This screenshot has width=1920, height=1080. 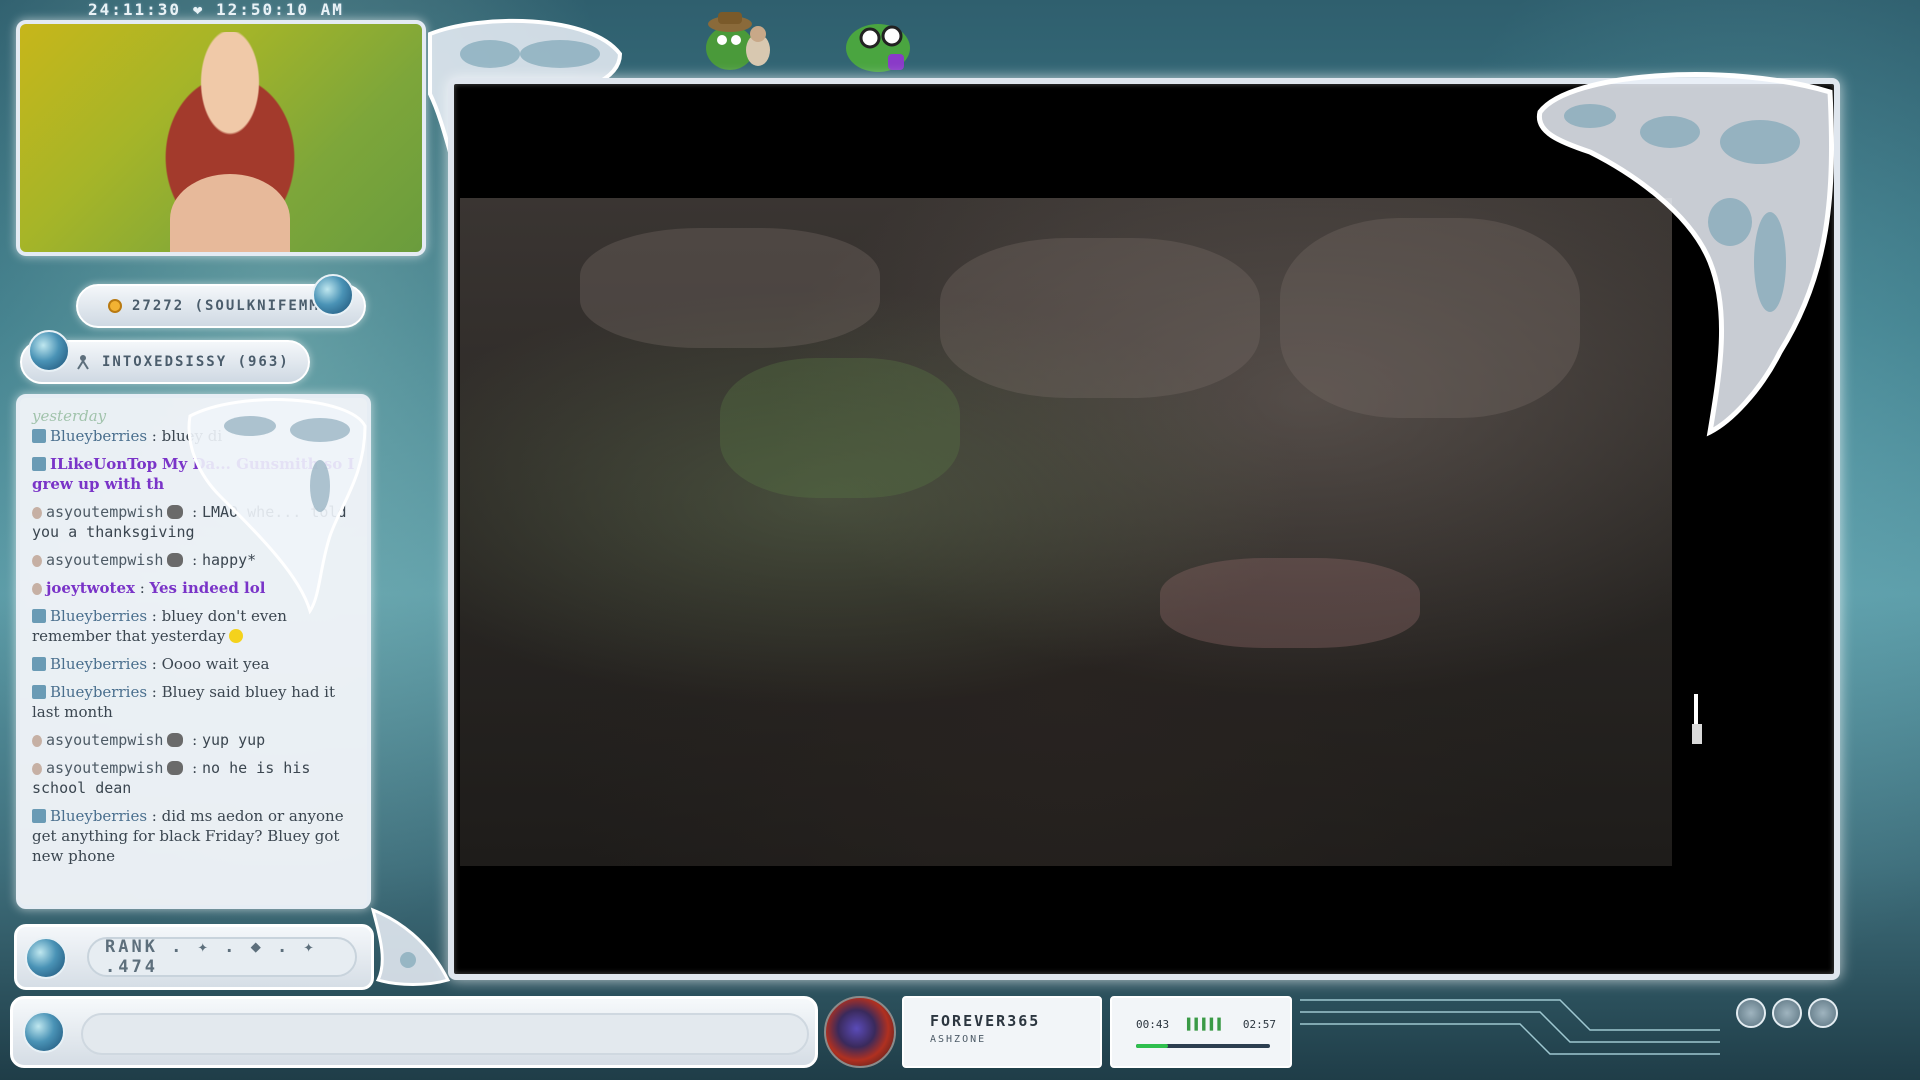 What do you see at coordinates (234, 740) in the screenshot?
I see `chat-text: yup yup` at bounding box center [234, 740].